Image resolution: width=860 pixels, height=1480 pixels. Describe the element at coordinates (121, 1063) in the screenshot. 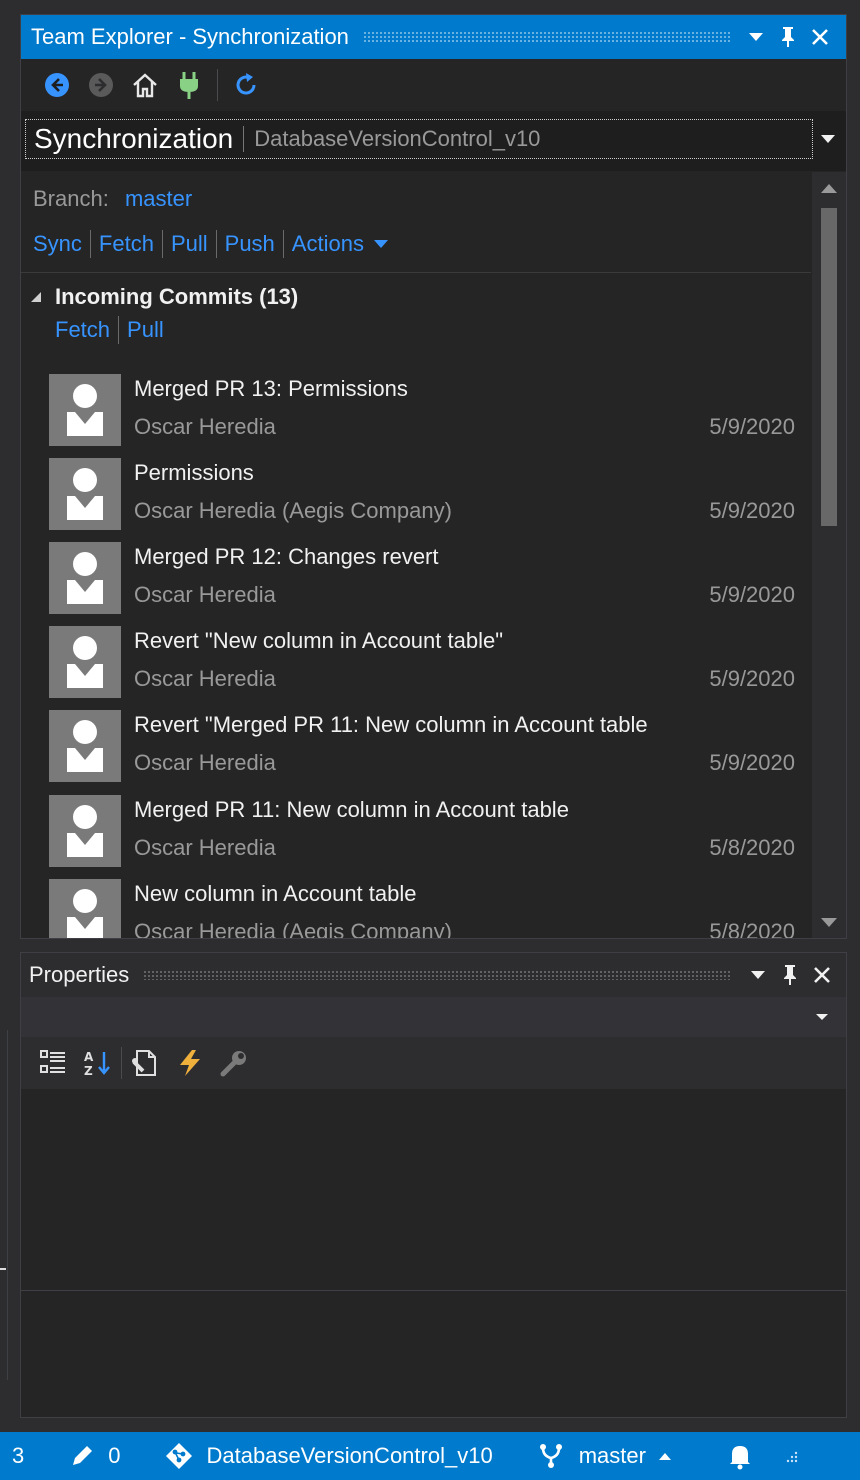

I see `toolbar-separator` at that location.